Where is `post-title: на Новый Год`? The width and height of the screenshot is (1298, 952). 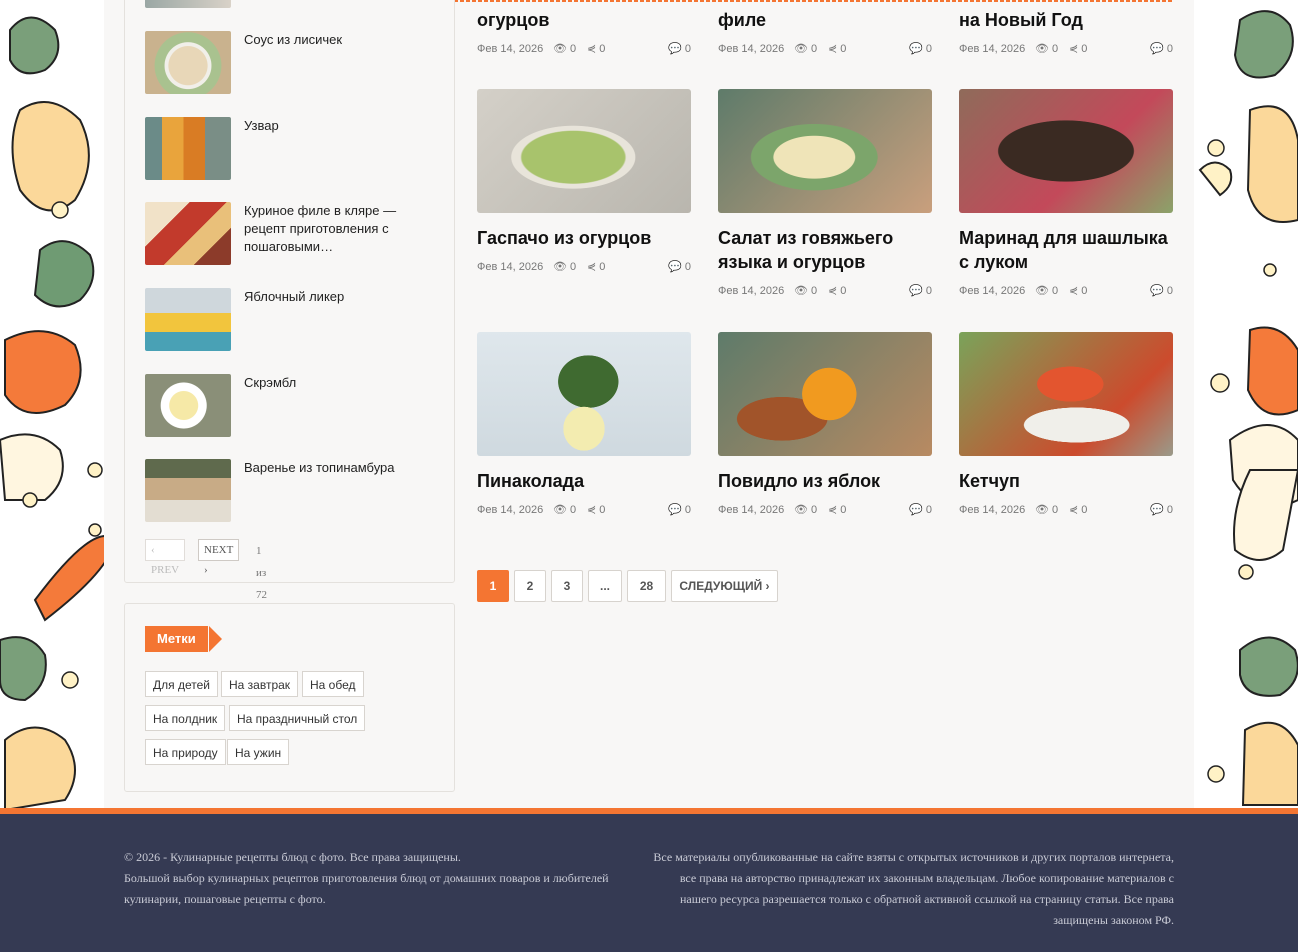 post-title: на Новый Год is located at coordinates (1066, 20).